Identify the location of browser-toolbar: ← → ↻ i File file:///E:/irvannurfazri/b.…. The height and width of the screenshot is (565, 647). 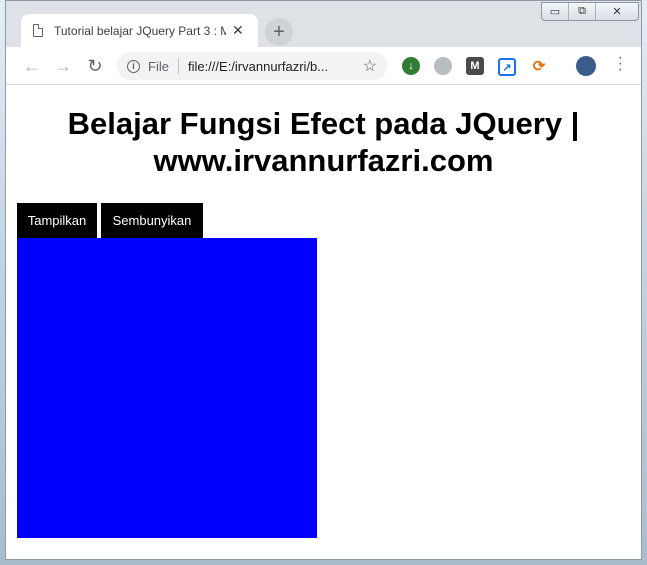
(323, 66).